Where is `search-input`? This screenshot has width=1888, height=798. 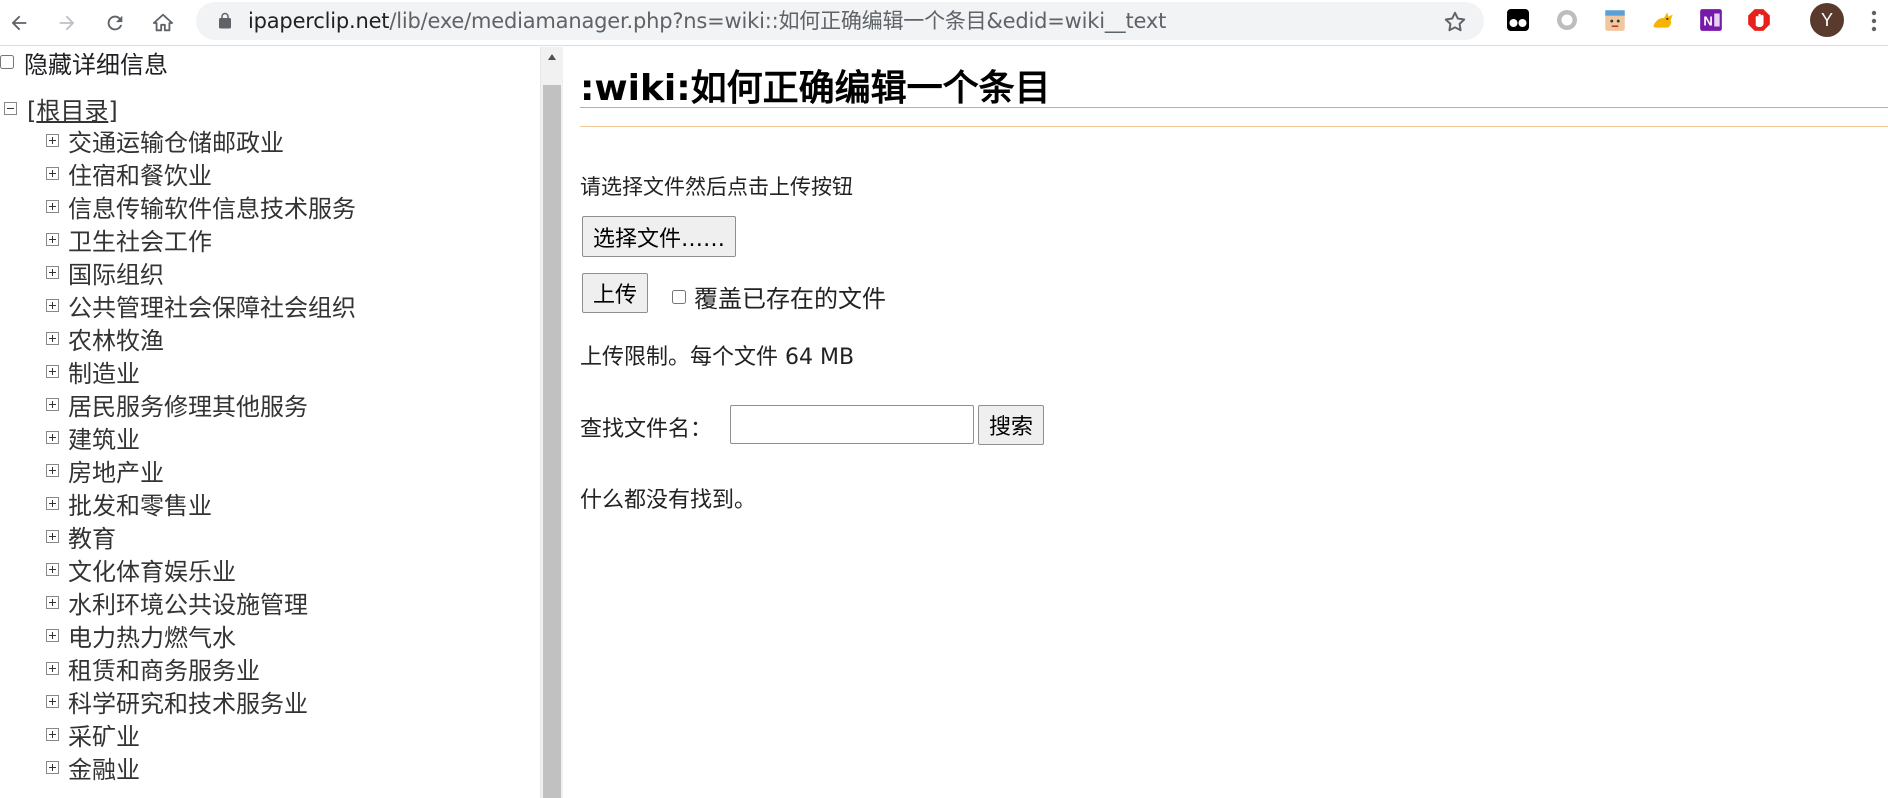
search-input is located at coordinates (852, 424).